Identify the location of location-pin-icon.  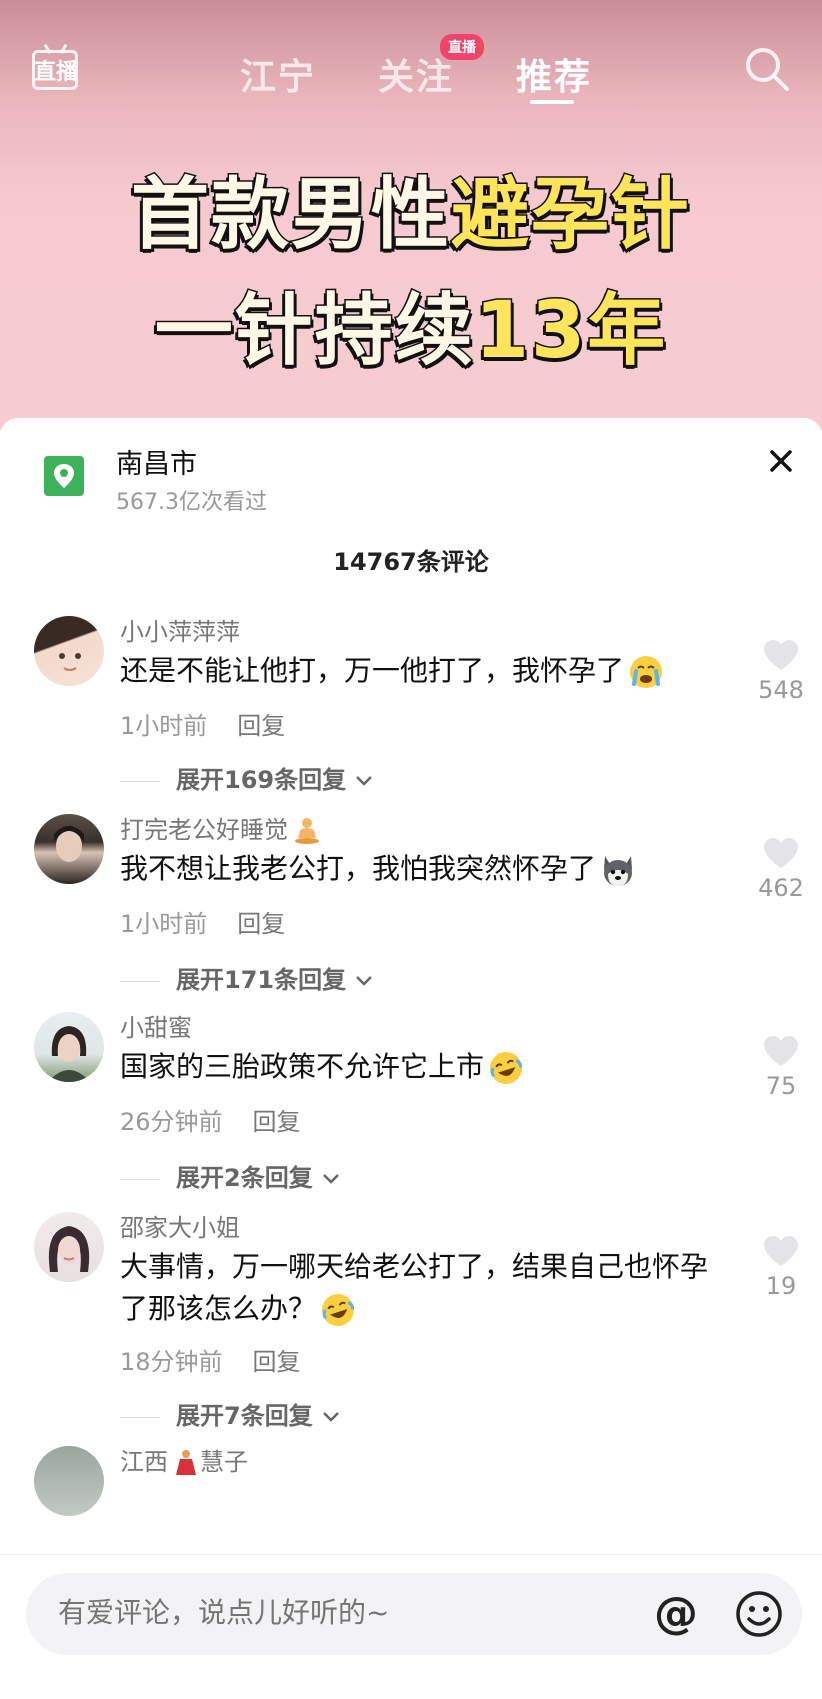
(64, 476).